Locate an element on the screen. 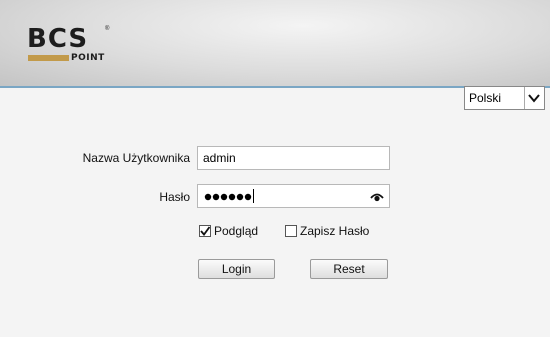 The height and width of the screenshot is (337, 550). password-masked-dots is located at coordinates (228, 197).